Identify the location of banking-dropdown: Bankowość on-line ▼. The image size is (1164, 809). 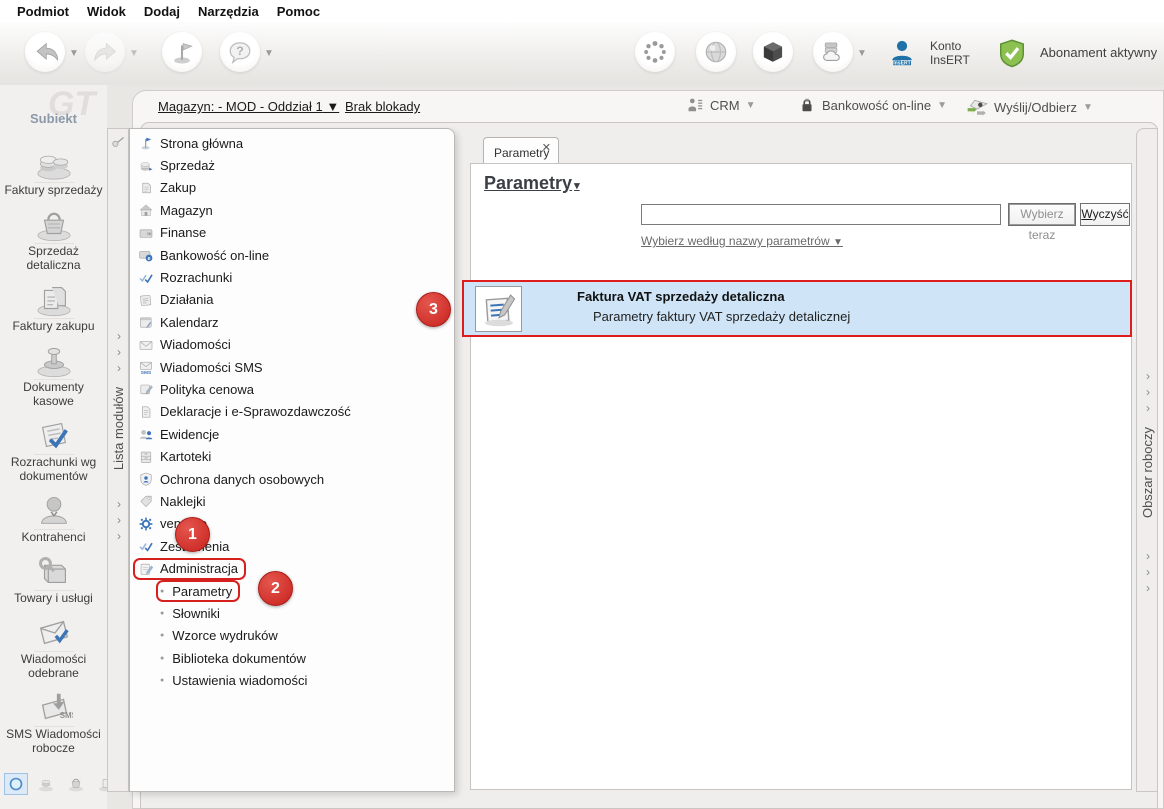
(872, 105).